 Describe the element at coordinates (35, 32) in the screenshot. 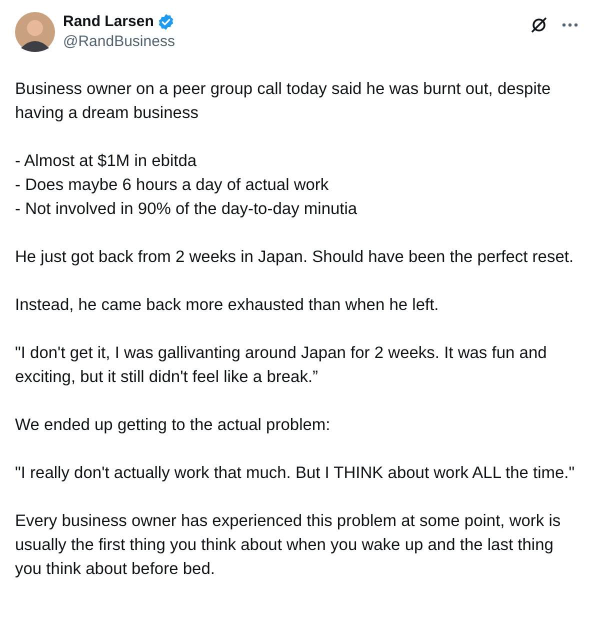

I see `avatar` at that location.